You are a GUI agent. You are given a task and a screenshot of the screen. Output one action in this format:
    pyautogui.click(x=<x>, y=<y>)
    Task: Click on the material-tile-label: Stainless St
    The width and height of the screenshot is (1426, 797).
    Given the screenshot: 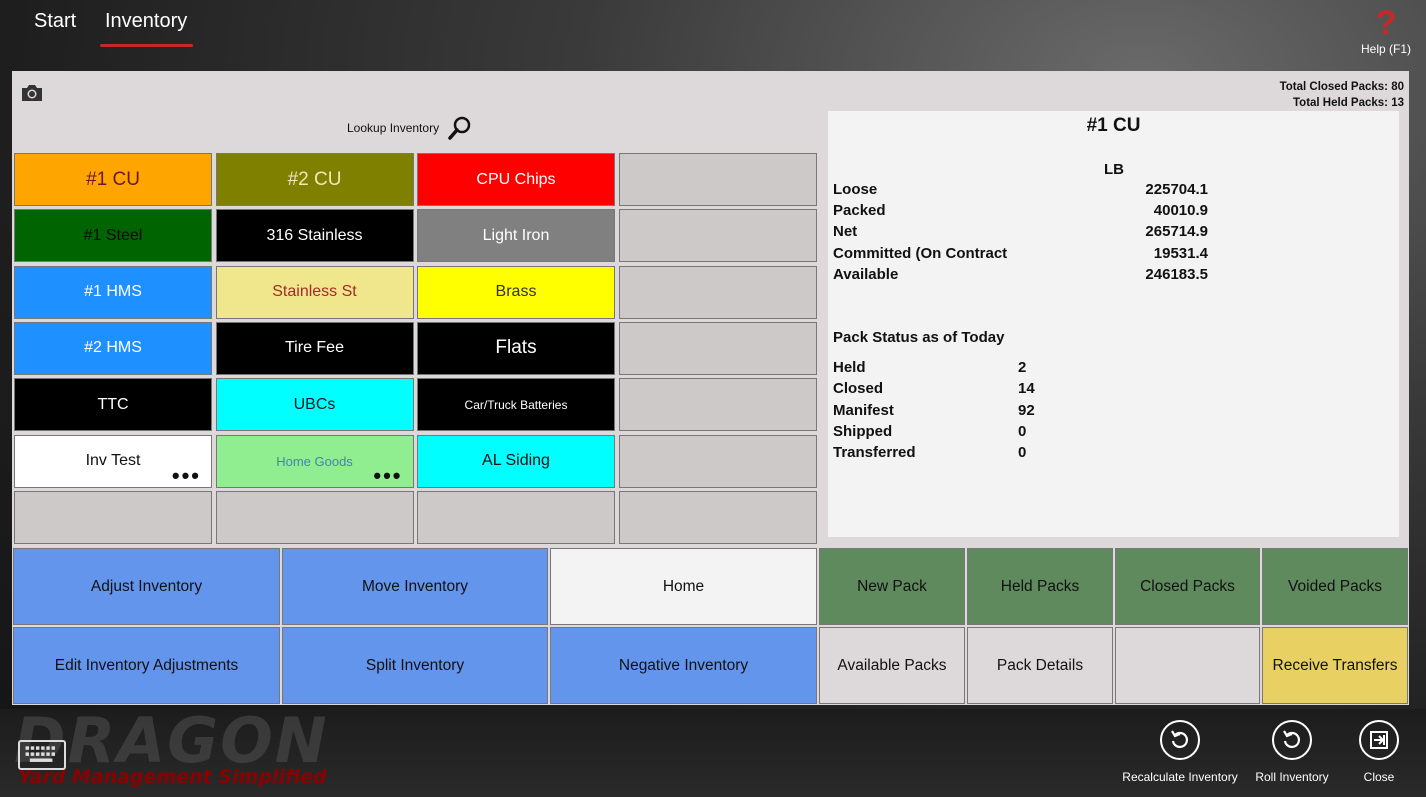 What is the action you would take?
    pyautogui.click(x=314, y=292)
    